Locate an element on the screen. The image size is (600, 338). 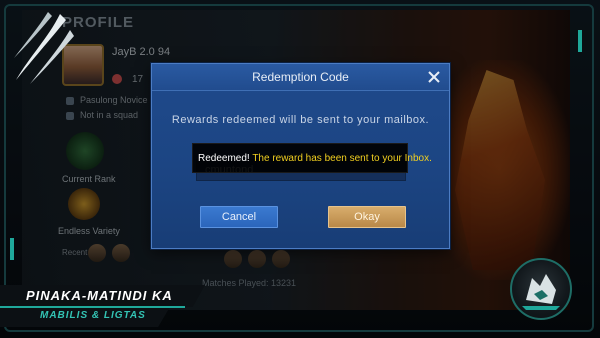
banner-title: PINAKA-MATINDI KA is located at coordinates (99, 295).